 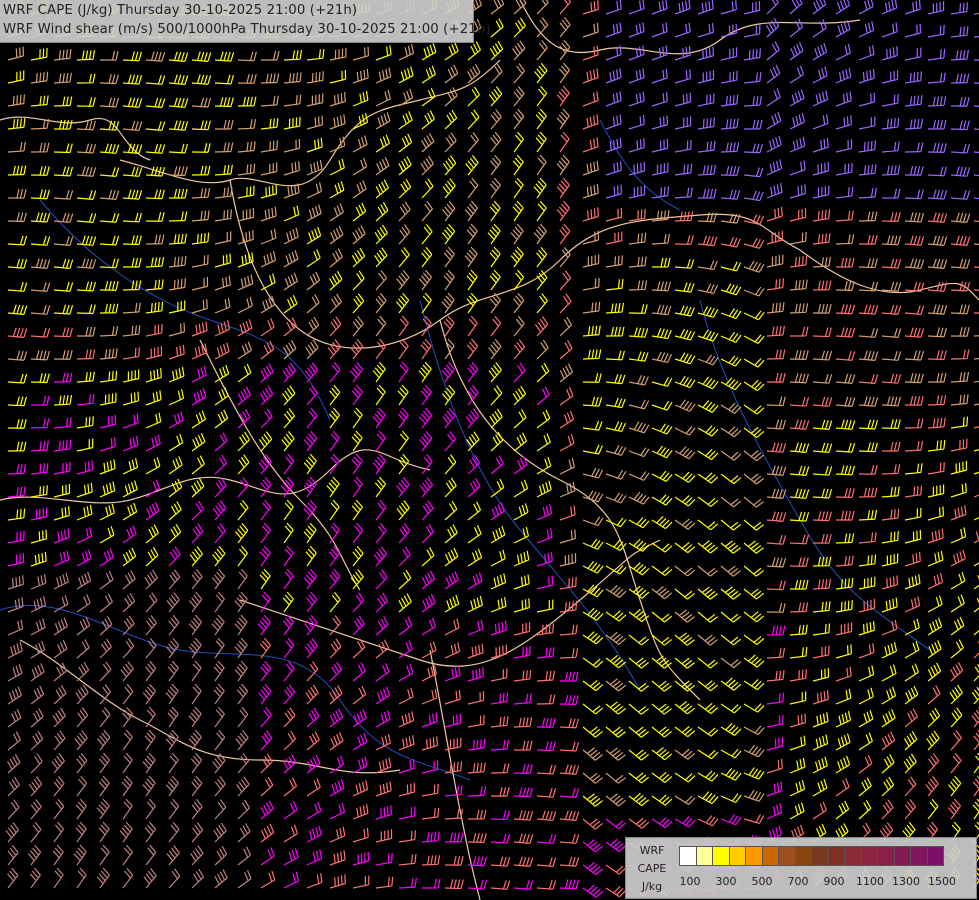 I want to click on legend-swatch, so click(x=919, y=856).